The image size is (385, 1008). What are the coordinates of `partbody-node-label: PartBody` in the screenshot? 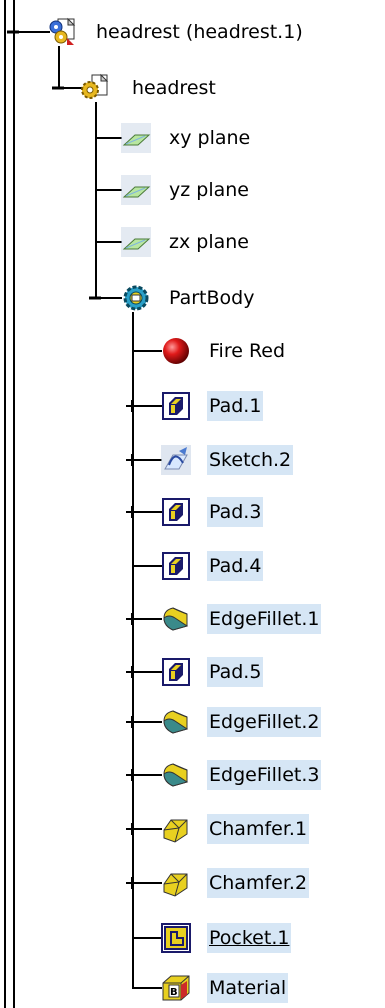 It's located at (211, 298).